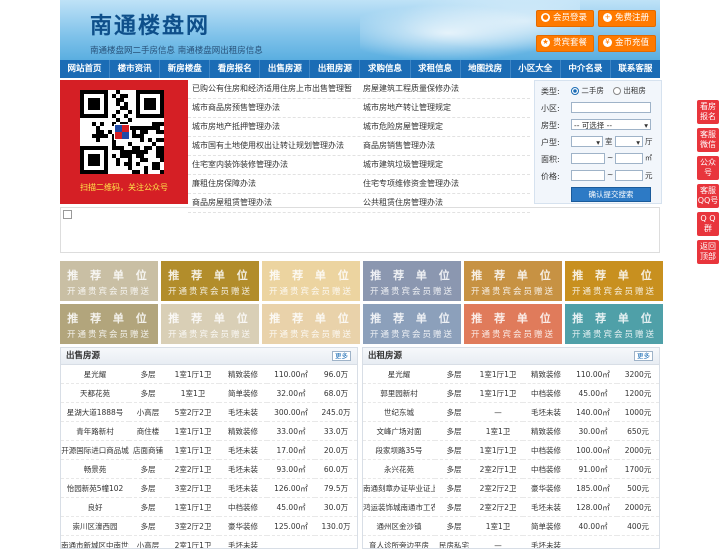 The image size is (720, 549). What do you see at coordinates (285, 69) in the screenshot?
I see `nav-item-4: 出售房源` at bounding box center [285, 69].